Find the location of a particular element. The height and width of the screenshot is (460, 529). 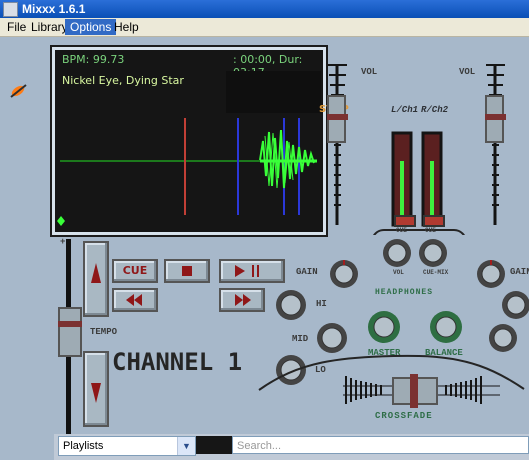

lo-label: LO is located at coordinates (320, 370).